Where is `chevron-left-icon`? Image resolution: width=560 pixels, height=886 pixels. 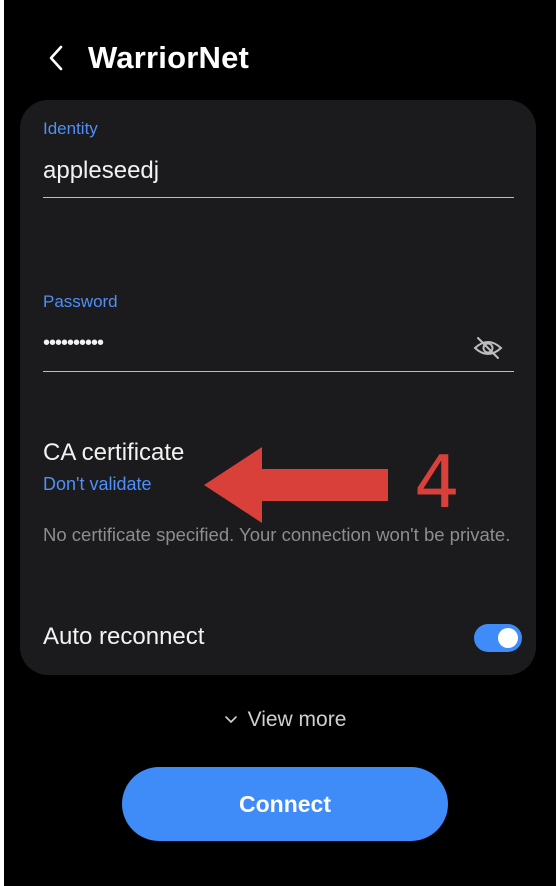
chevron-left-icon is located at coordinates (56, 58).